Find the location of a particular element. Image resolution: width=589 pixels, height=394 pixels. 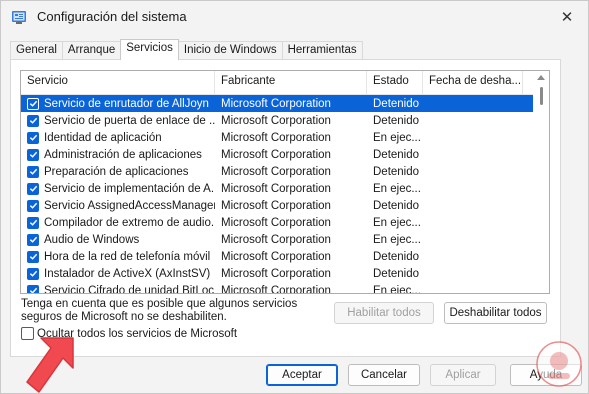

scroll-up-icon is located at coordinates (541, 77).